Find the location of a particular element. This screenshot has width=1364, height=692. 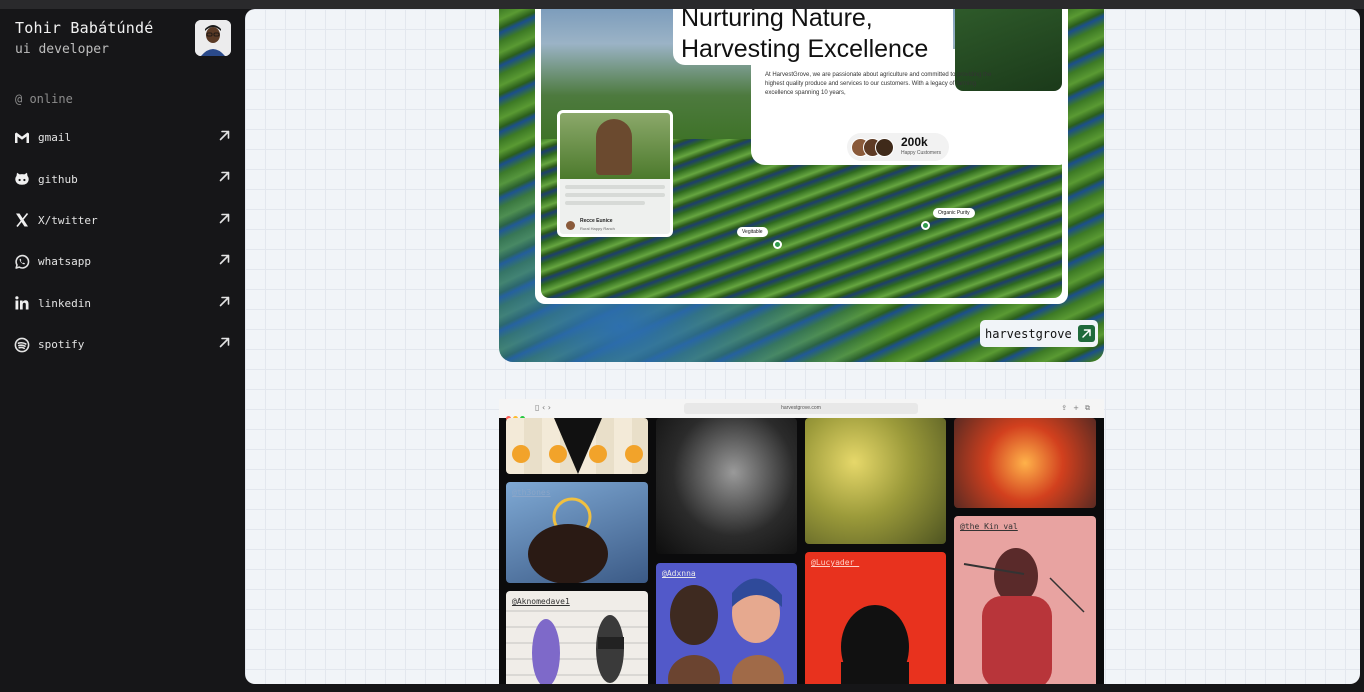

artwork-tile: @Adxnna is located at coordinates (726, 623).